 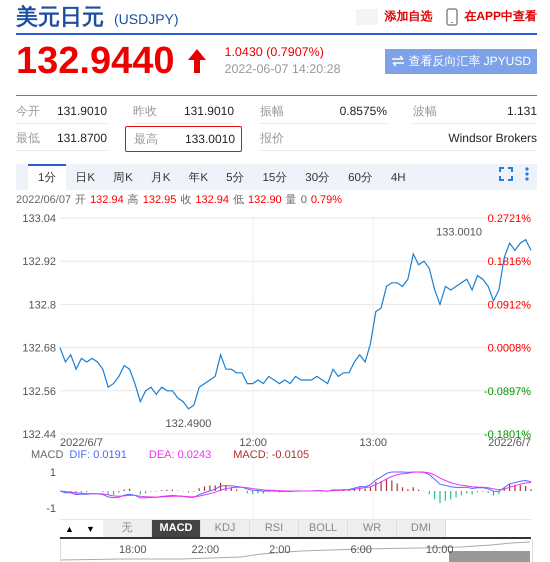 What do you see at coordinates (509, 348) in the screenshot?
I see `percent-axis-label: 0.0008%` at bounding box center [509, 348].